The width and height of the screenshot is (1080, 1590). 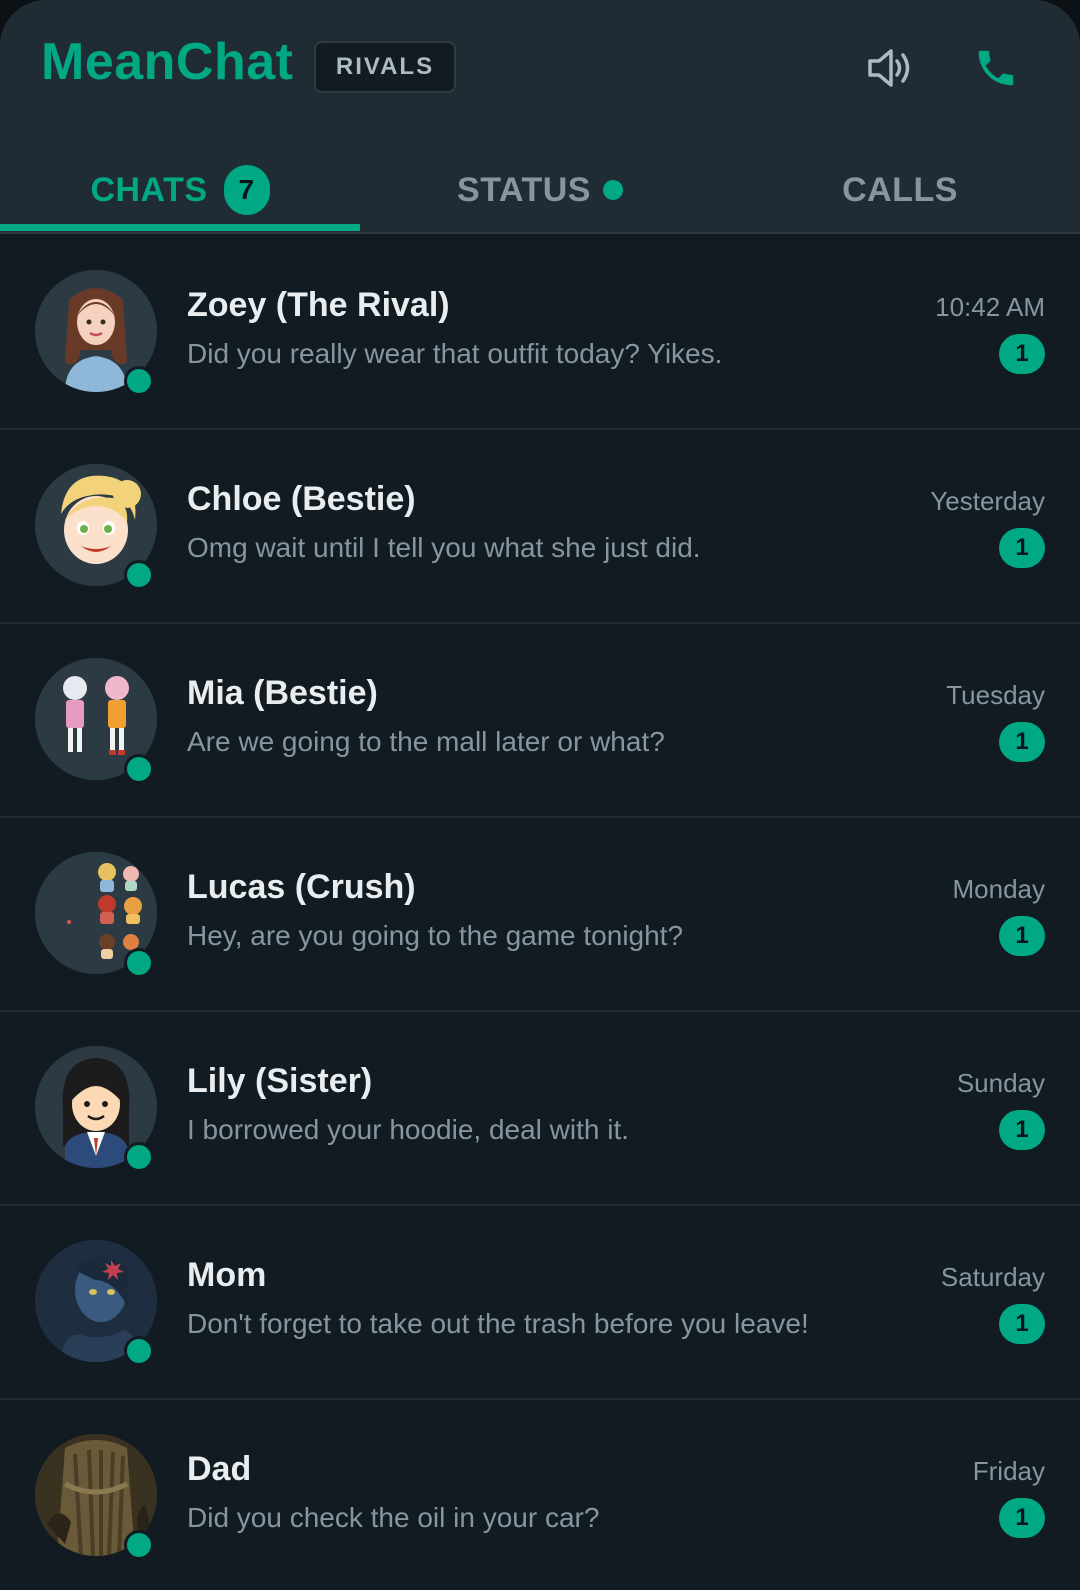 What do you see at coordinates (246, 190) in the screenshot?
I see `chats-count-badge: 7` at bounding box center [246, 190].